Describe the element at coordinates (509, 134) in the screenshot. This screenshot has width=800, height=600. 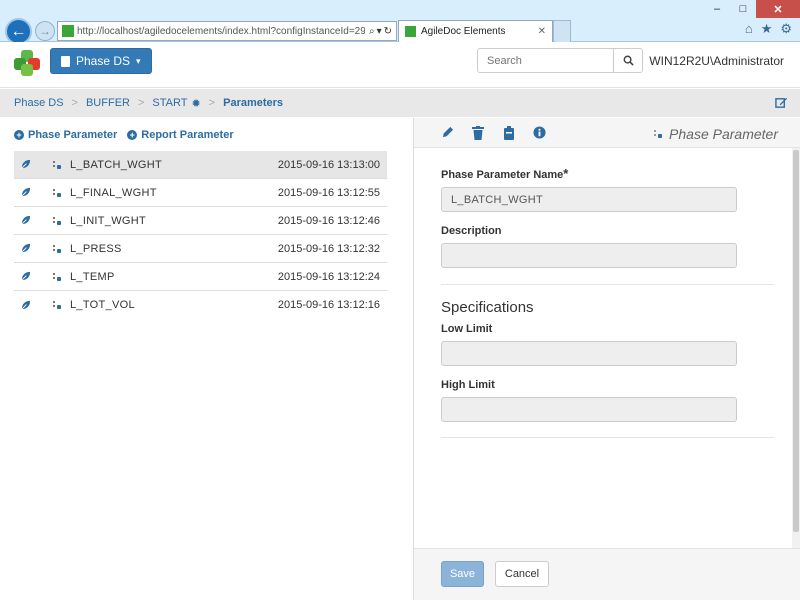
I see `clipboard-icon` at that location.